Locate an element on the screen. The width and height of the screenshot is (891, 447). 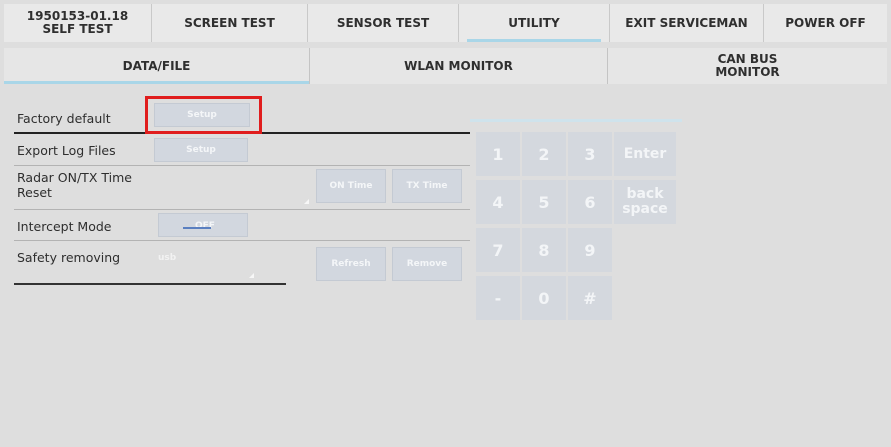
keypad-display-line is located at coordinates (576, 120).